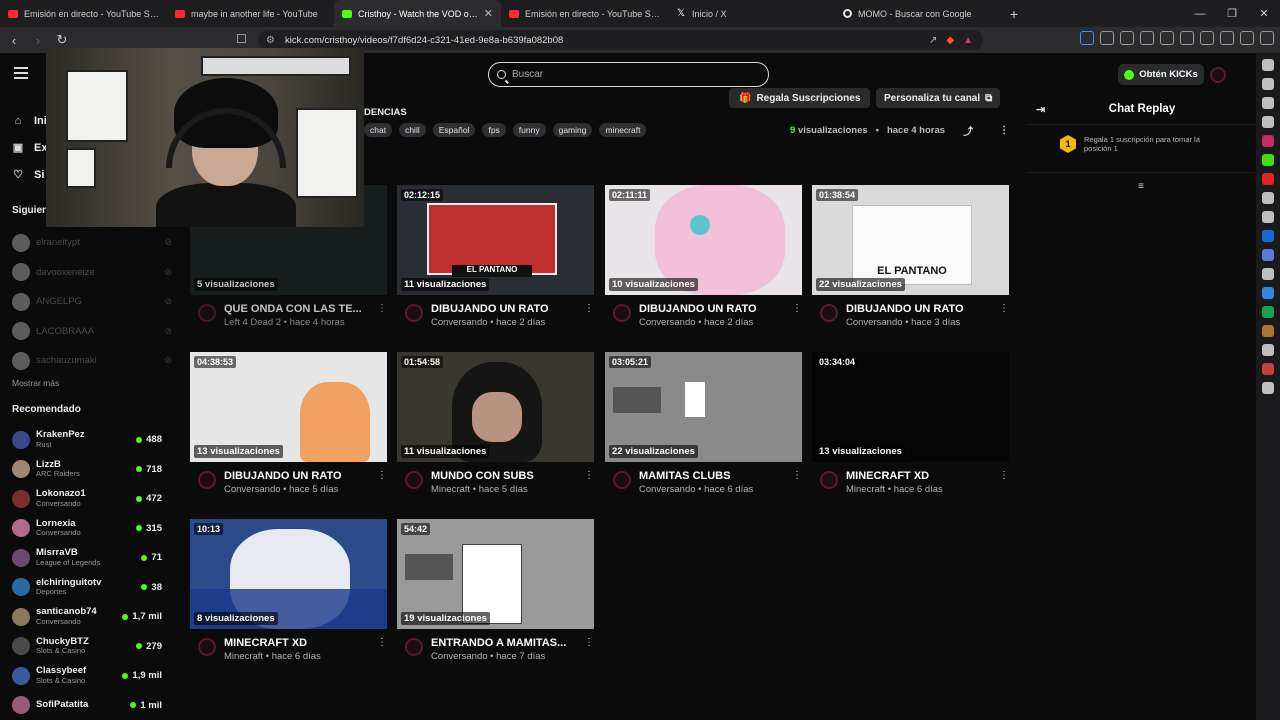 The image size is (1280, 720). What do you see at coordinates (628, 74) in the screenshot?
I see `search-input: Buscar` at bounding box center [628, 74].